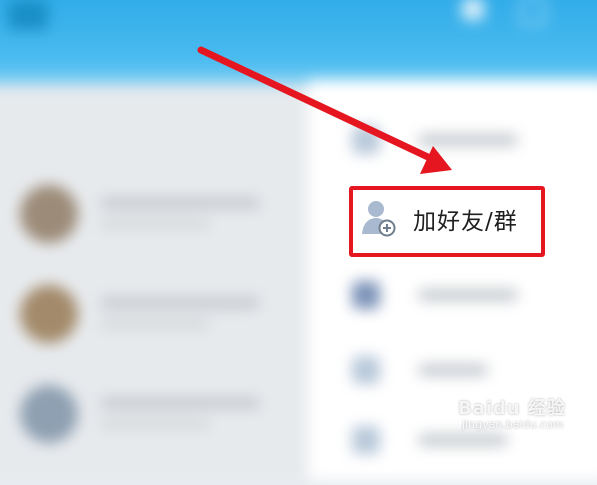 This screenshot has width=597, height=485. I want to click on watermark-url: jingyan.baidu.com, so click(513, 424).